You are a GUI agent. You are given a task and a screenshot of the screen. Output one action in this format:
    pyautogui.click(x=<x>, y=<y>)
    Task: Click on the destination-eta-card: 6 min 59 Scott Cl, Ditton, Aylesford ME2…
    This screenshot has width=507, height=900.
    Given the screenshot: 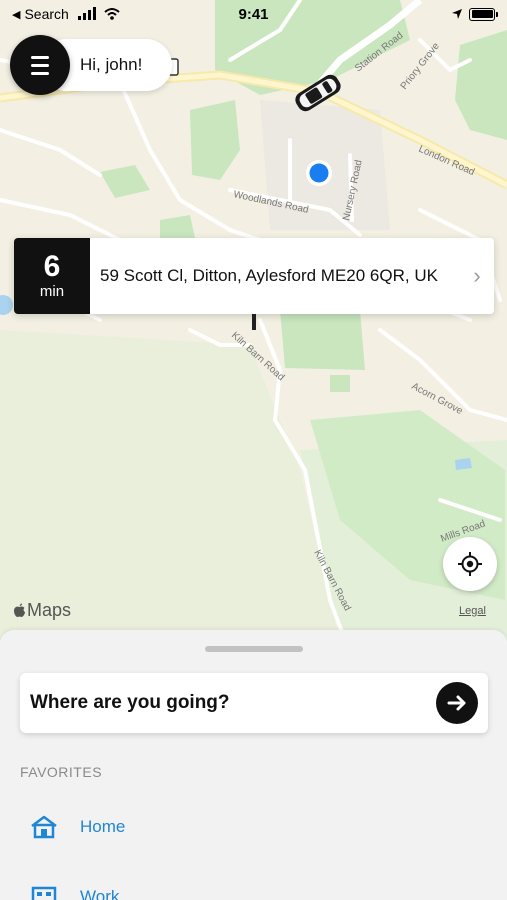 What is the action you would take?
    pyautogui.click(x=254, y=276)
    